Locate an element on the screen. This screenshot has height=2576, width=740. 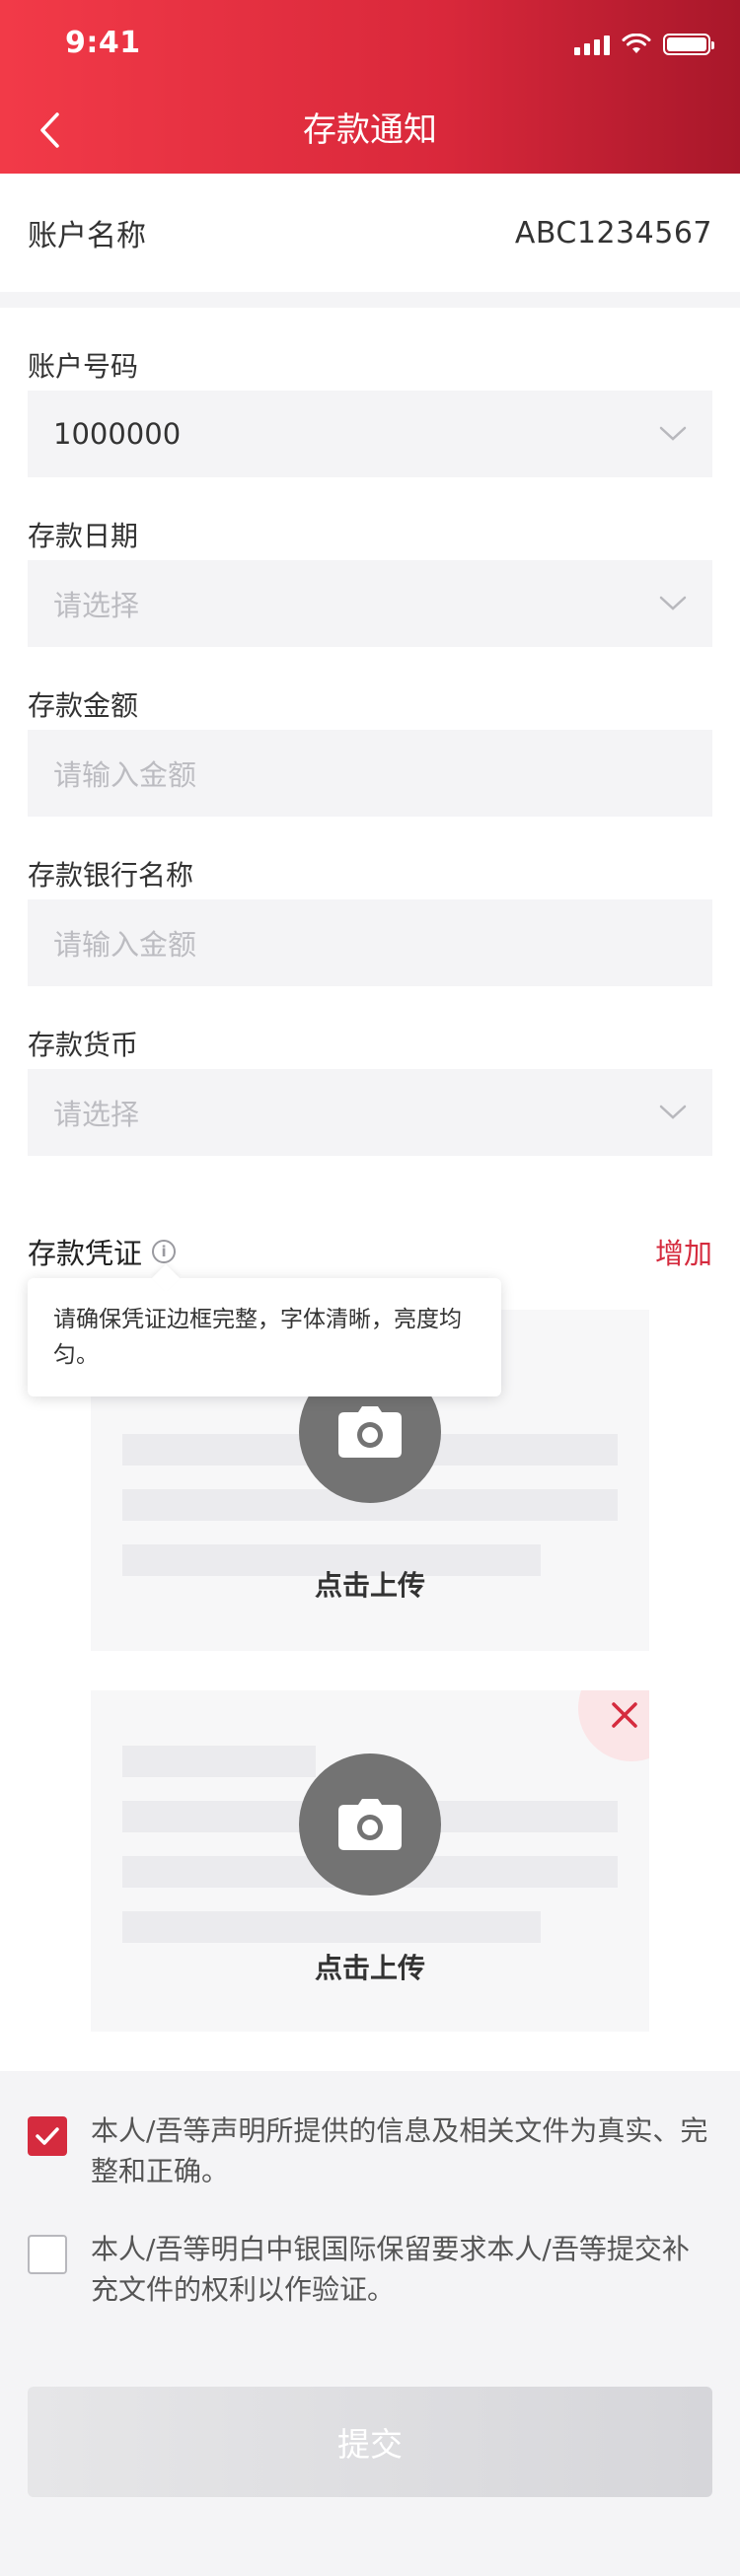
voucher-tooltip: 请确保凭证边框完整，字体清晰，亮度均匀。 is located at coordinates (264, 1337).